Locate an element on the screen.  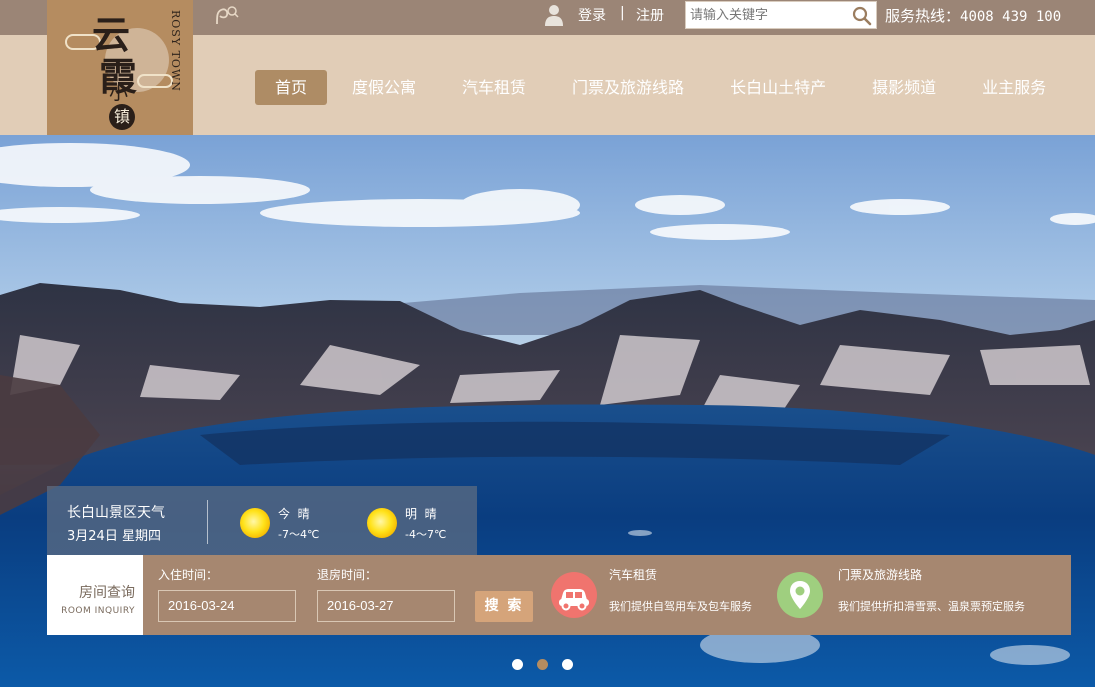
weather-date: 3月24日 星期四 is located at coordinates (114, 534).